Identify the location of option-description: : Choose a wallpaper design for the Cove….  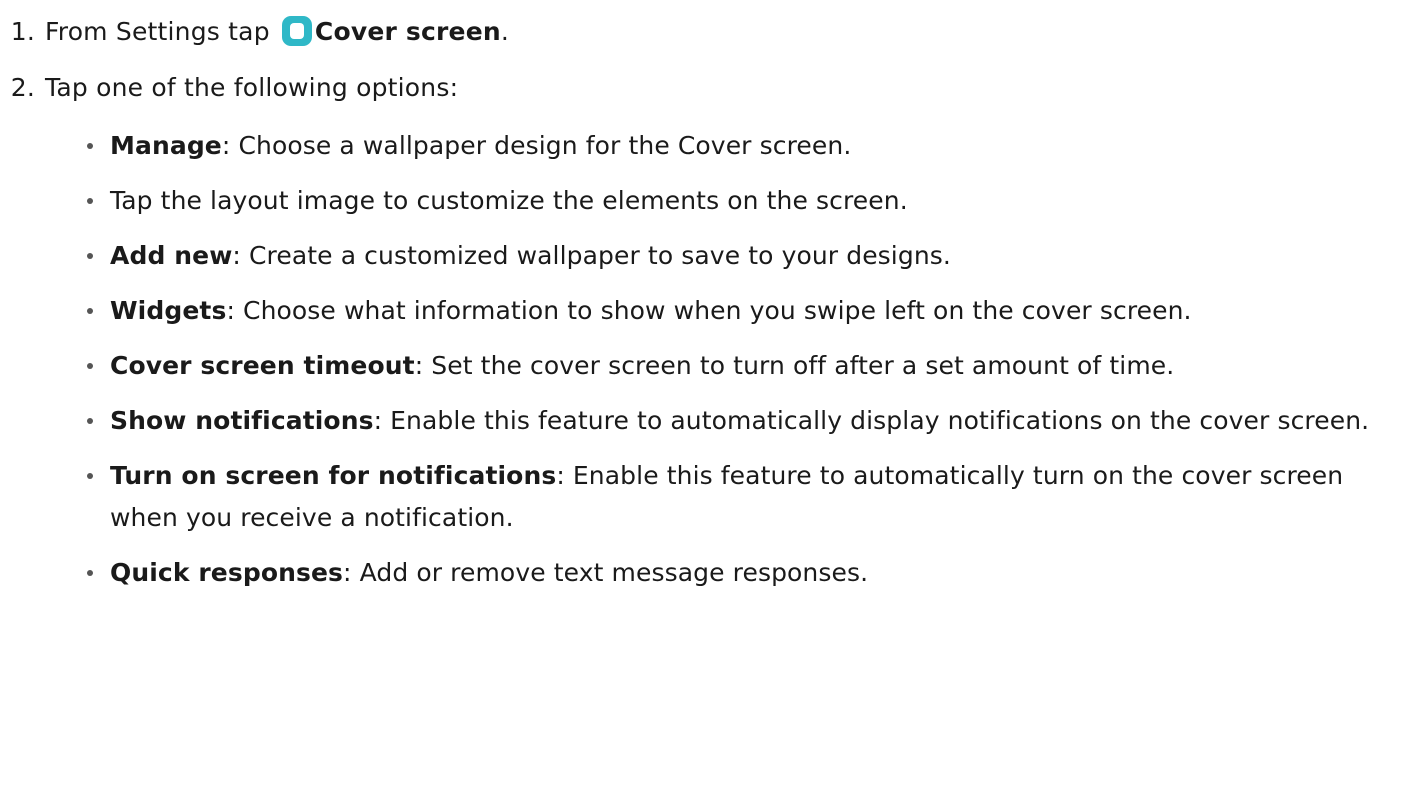
(536, 145).